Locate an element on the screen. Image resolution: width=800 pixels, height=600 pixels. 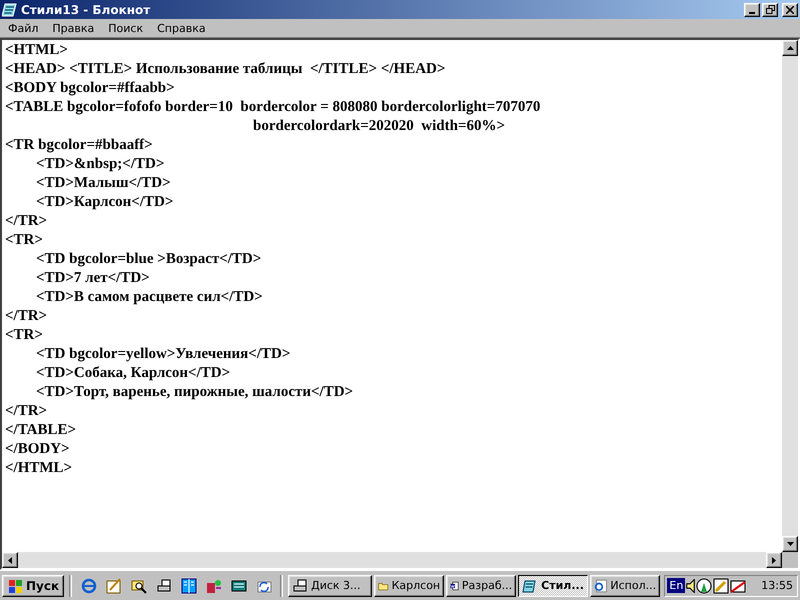
code-line: <TD>Карлсон</TD> is located at coordinates (104, 202).